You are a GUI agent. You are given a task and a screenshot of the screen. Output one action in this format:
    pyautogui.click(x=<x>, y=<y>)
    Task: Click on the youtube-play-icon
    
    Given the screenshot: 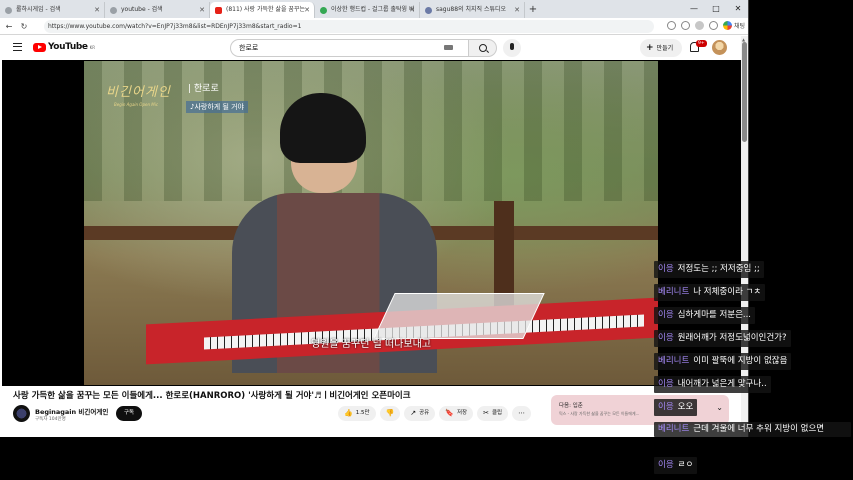 What is the action you would take?
    pyautogui.click(x=39, y=47)
    